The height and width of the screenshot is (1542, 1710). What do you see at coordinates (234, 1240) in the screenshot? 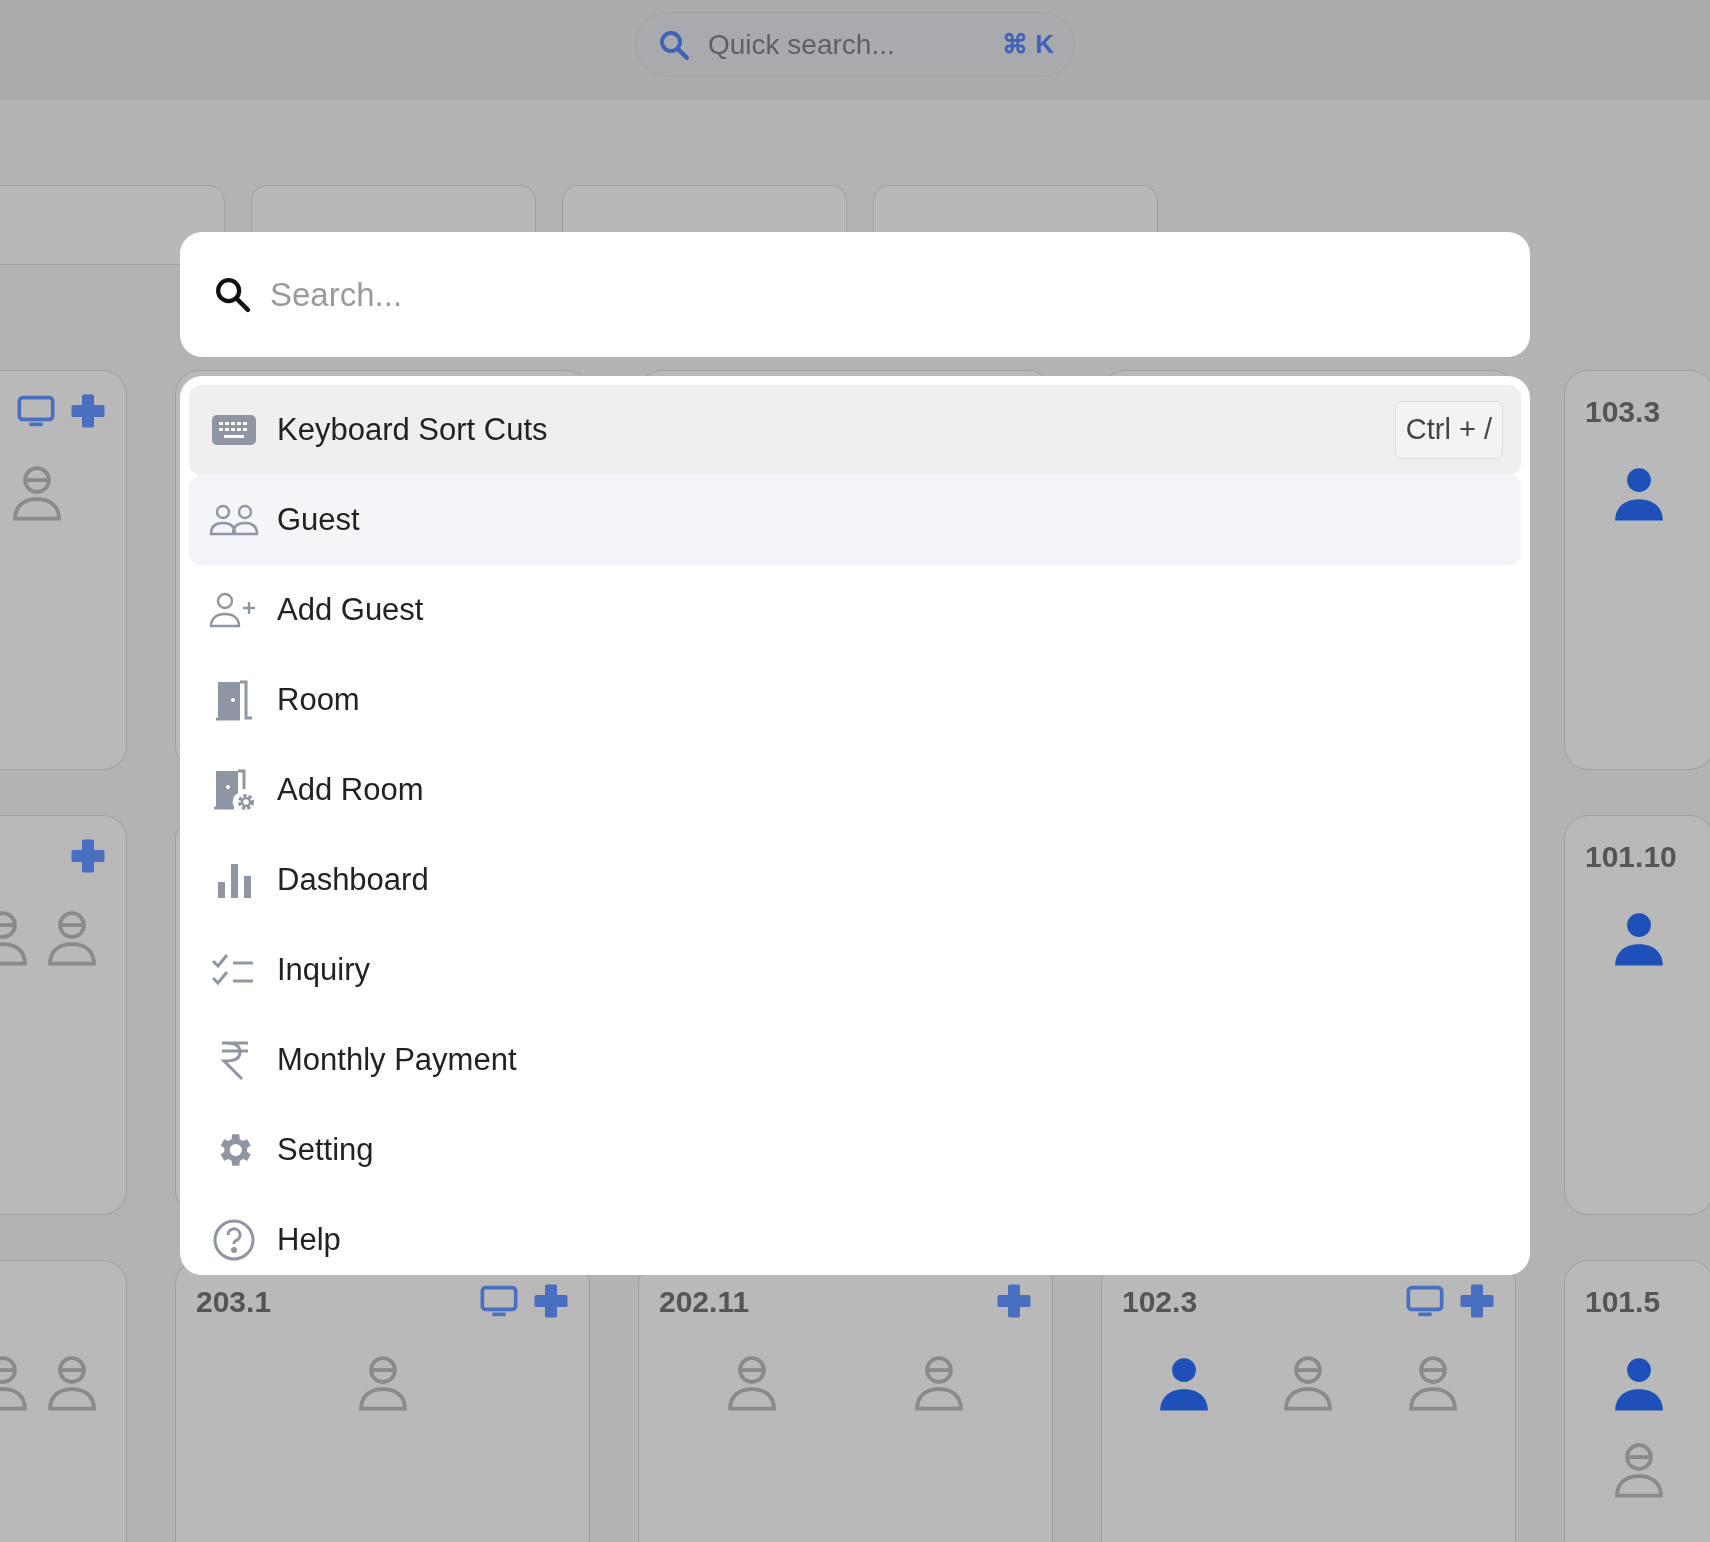
I see `help-icon` at bounding box center [234, 1240].